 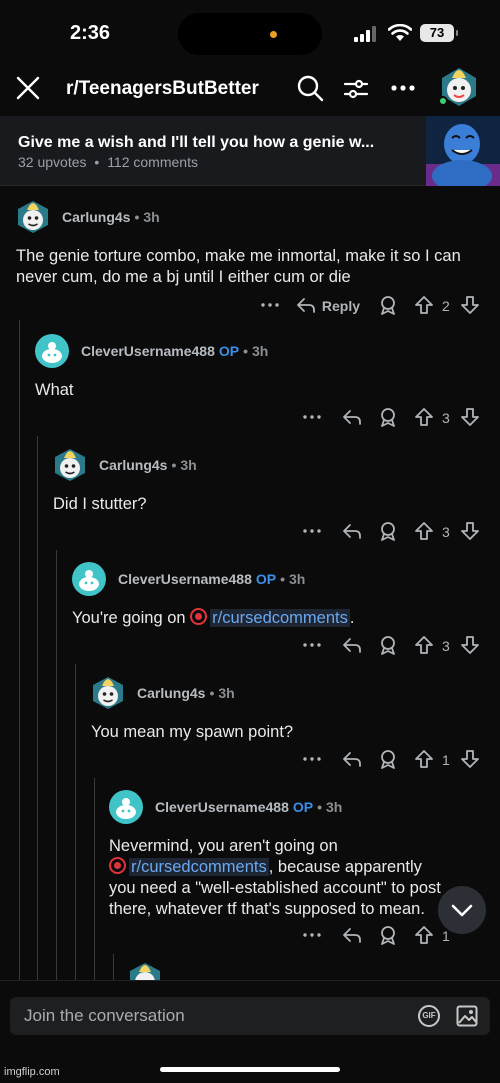 I want to click on comment-text: Nevermind, you aren't going on, so click(x=223, y=846).